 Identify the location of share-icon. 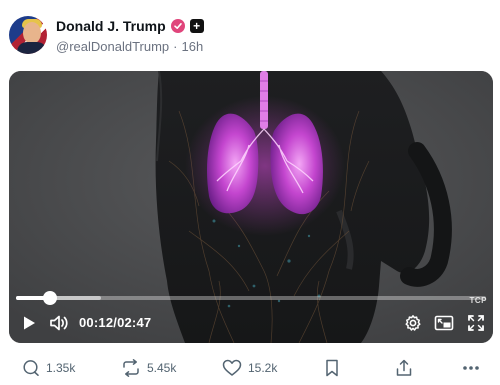
(404, 367).